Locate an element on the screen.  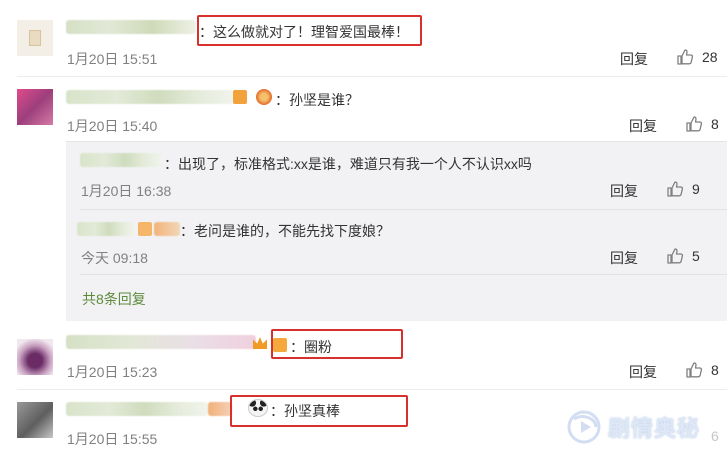
sub-reply-text: ：出现了，标准格式:xx是谁，难道只有我一个人不认识xx吗 is located at coordinates (348, 164).